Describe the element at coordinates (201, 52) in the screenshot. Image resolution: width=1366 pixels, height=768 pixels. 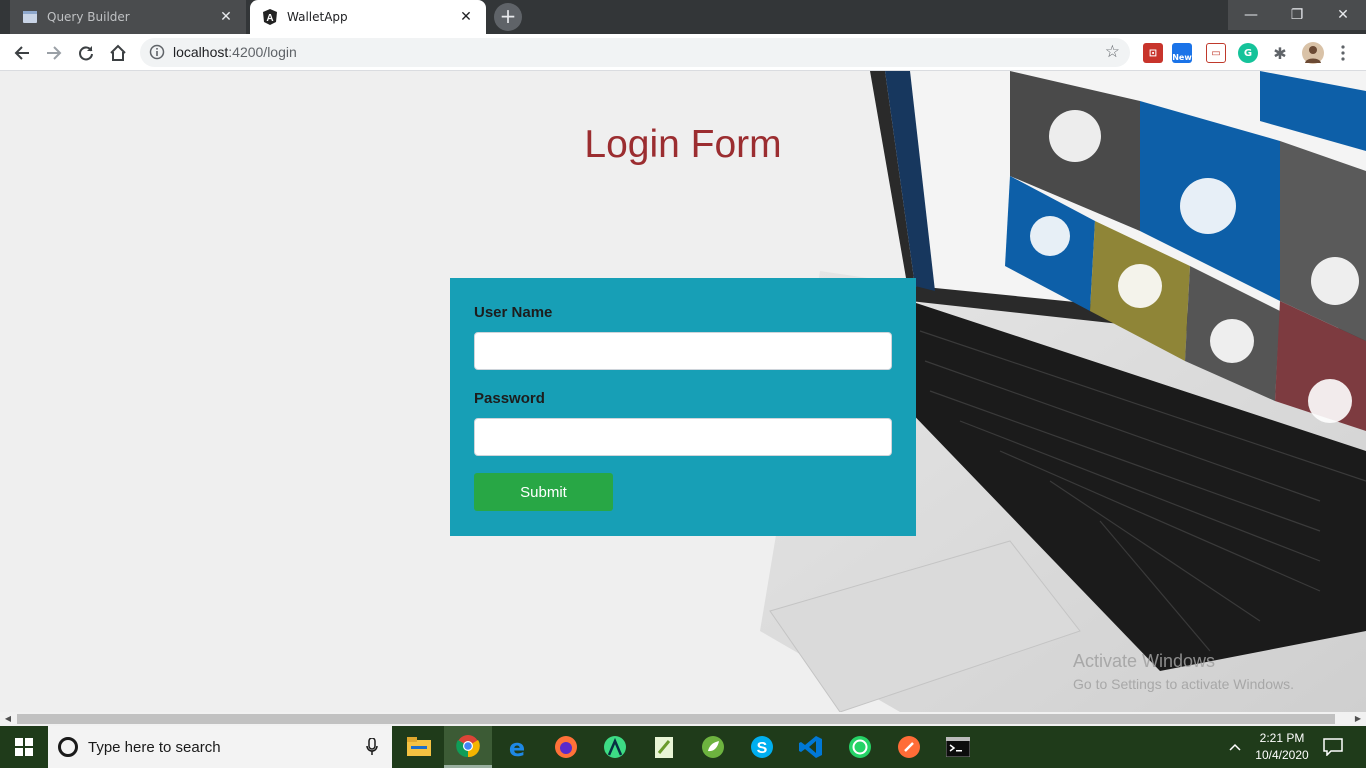
I see `url-host: localhost` at that location.